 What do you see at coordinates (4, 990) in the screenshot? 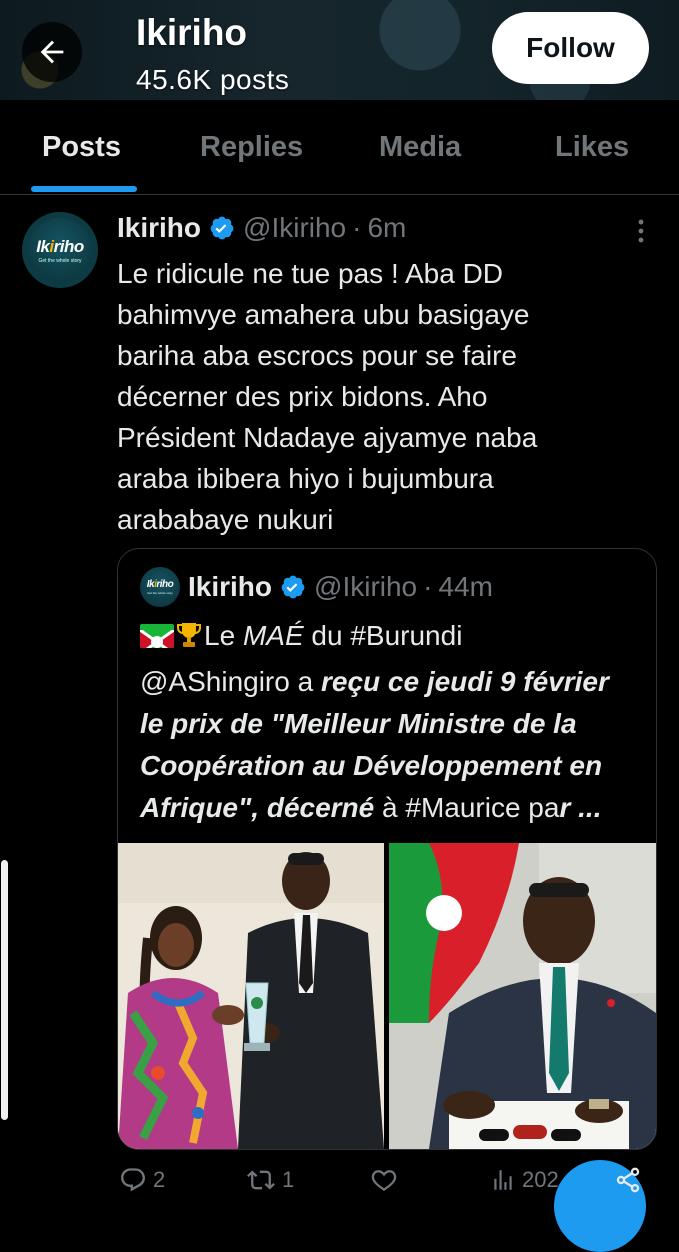
I see `scrollbar` at bounding box center [4, 990].